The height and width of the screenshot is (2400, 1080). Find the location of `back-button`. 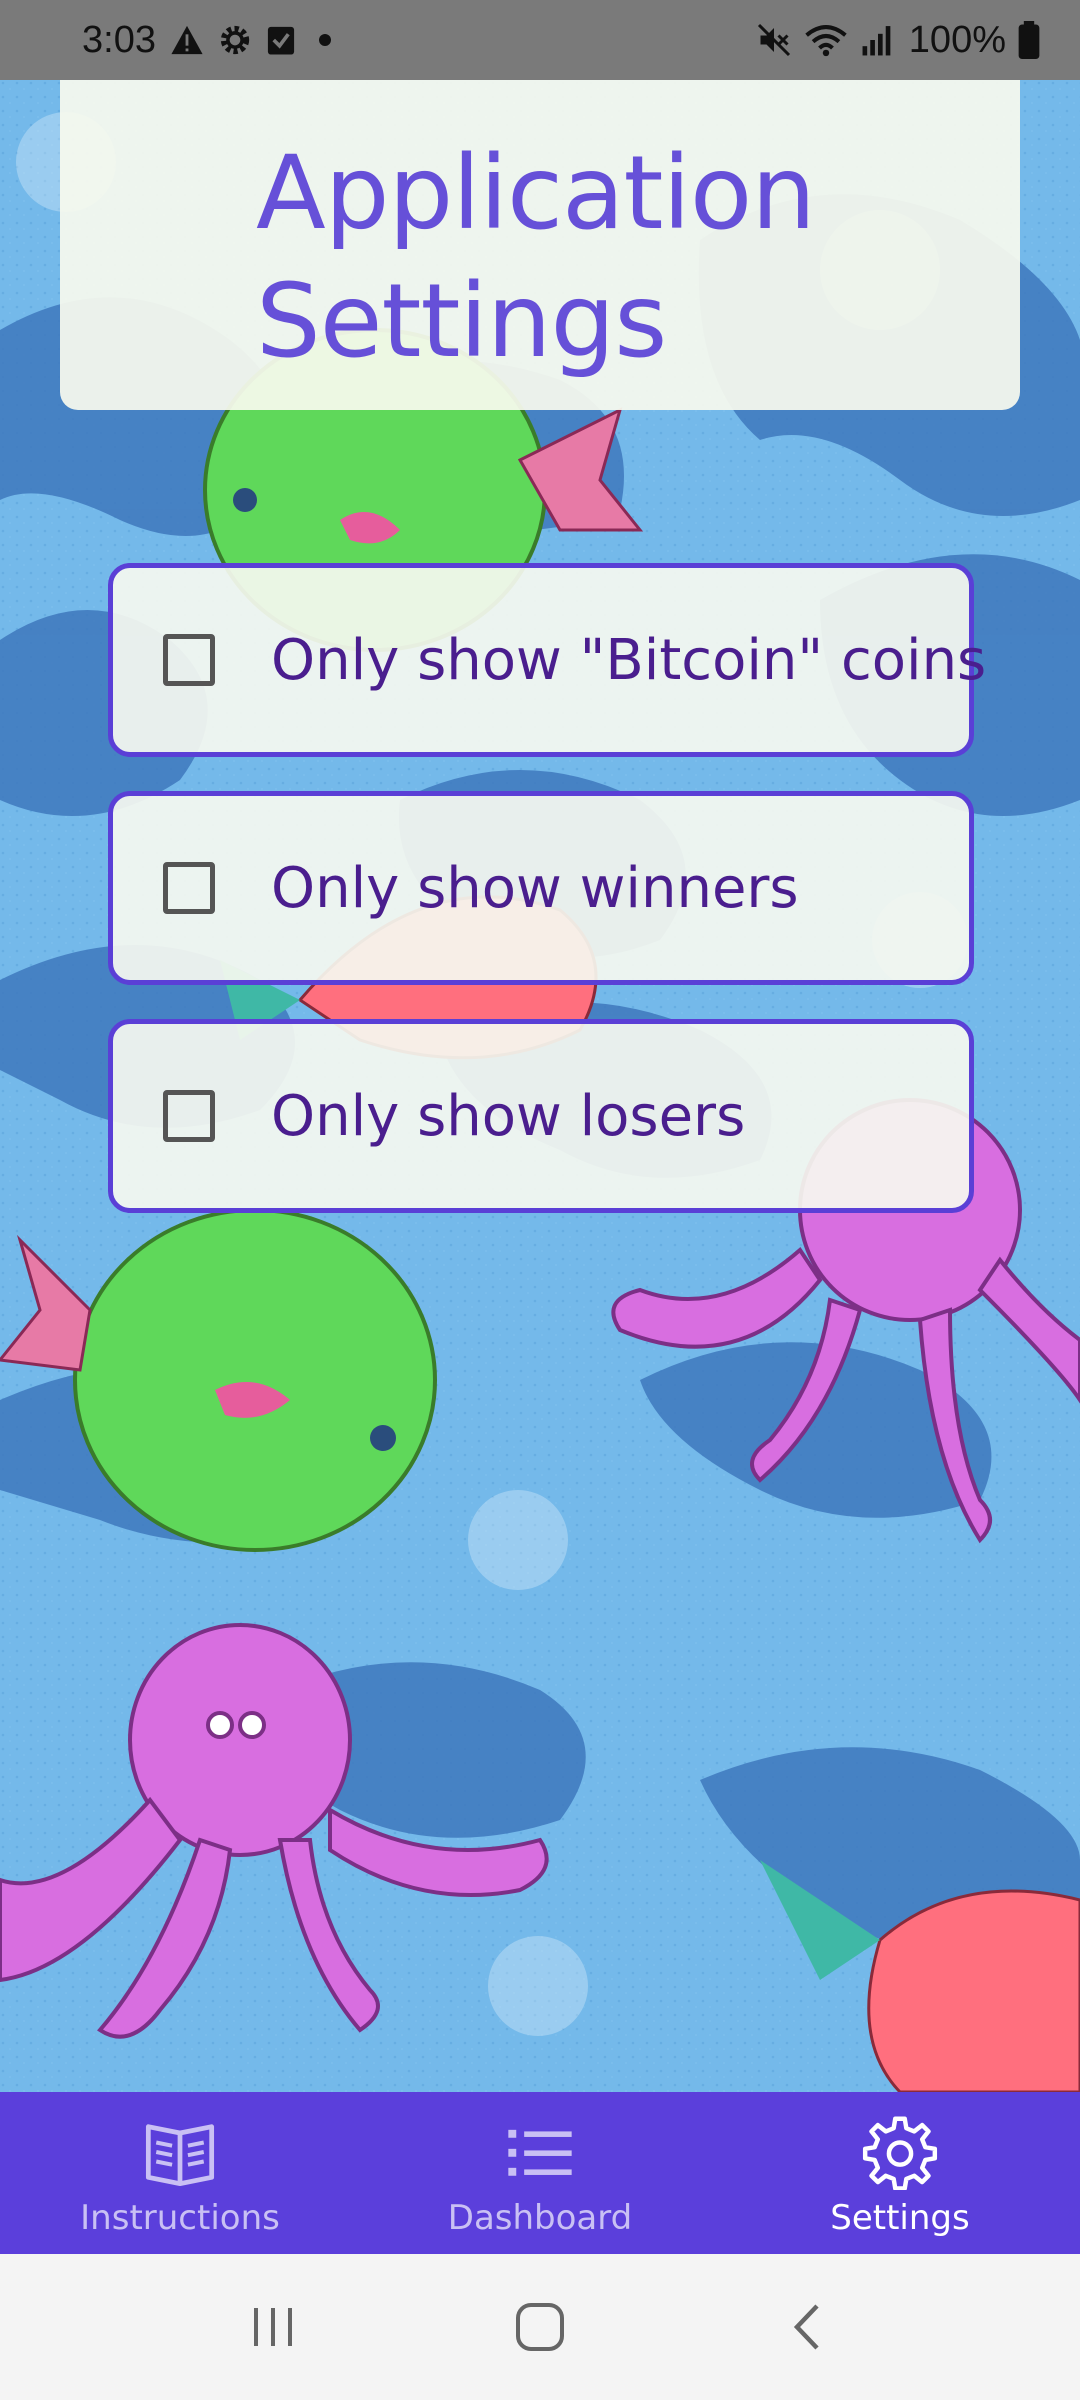

back-button is located at coordinates (807, 2327).